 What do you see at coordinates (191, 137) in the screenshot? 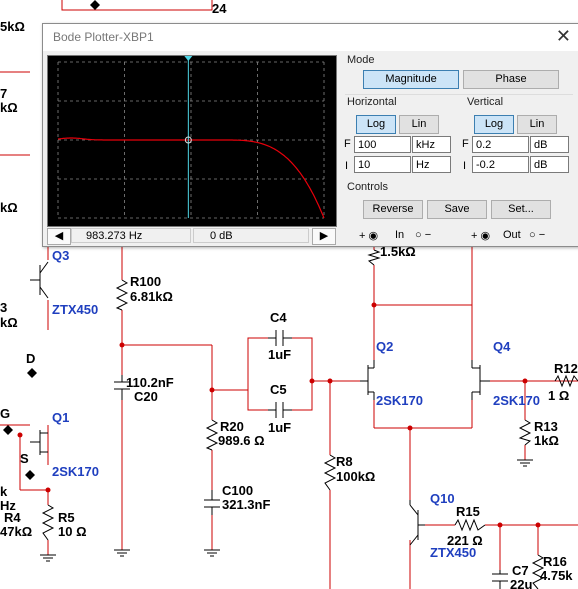
I see `bode-plot-svg` at bounding box center [191, 137].